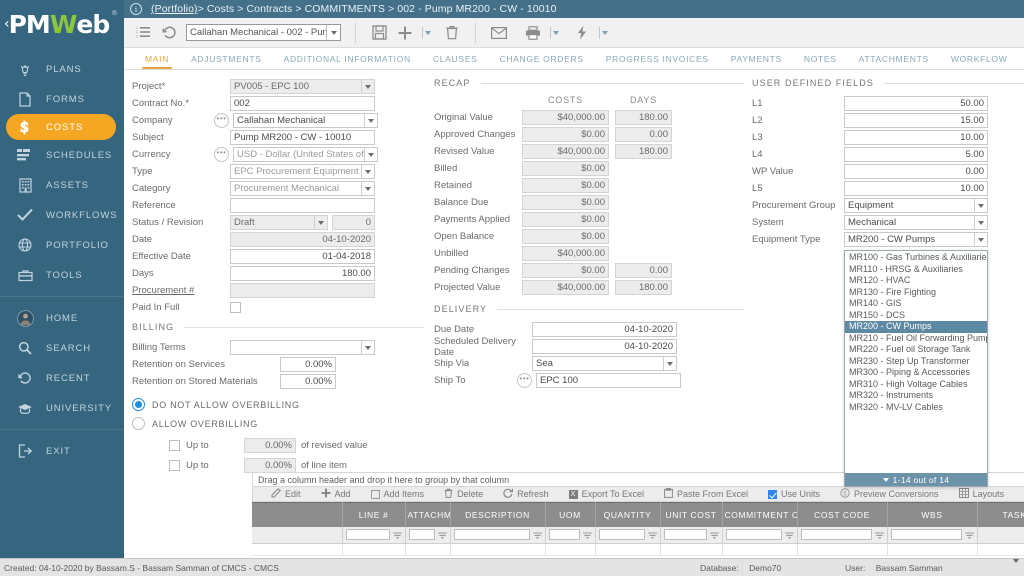  I want to click on grid-preview-conversions-button: $ Preview Conversions, so click(889, 494).